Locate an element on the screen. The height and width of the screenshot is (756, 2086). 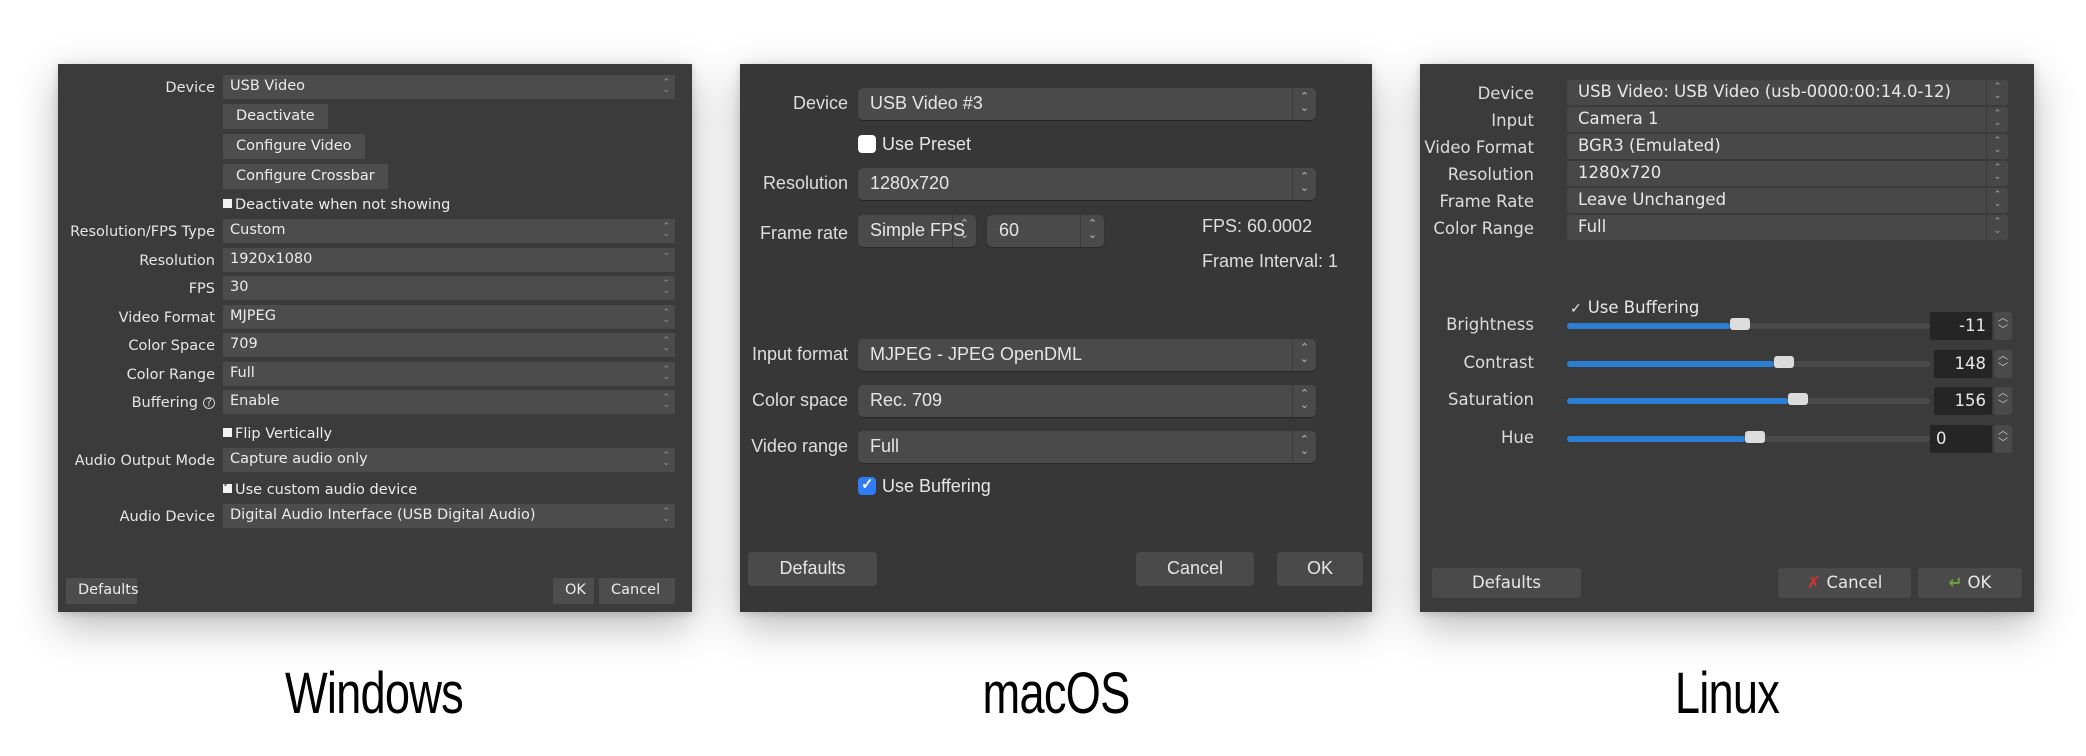
use-preset-checkbox: Use Preset is located at coordinates (914, 144).